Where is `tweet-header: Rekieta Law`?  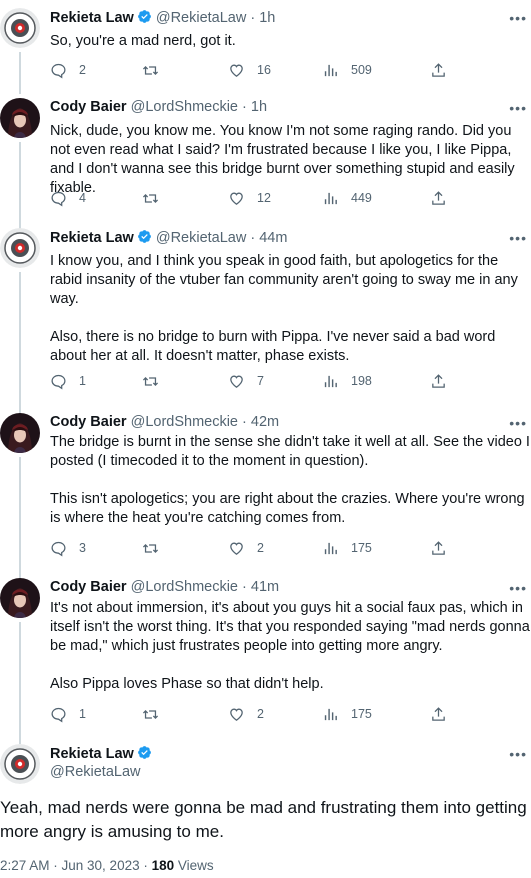 tweet-header: Rekieta Law is located at coordinates (101, 753).